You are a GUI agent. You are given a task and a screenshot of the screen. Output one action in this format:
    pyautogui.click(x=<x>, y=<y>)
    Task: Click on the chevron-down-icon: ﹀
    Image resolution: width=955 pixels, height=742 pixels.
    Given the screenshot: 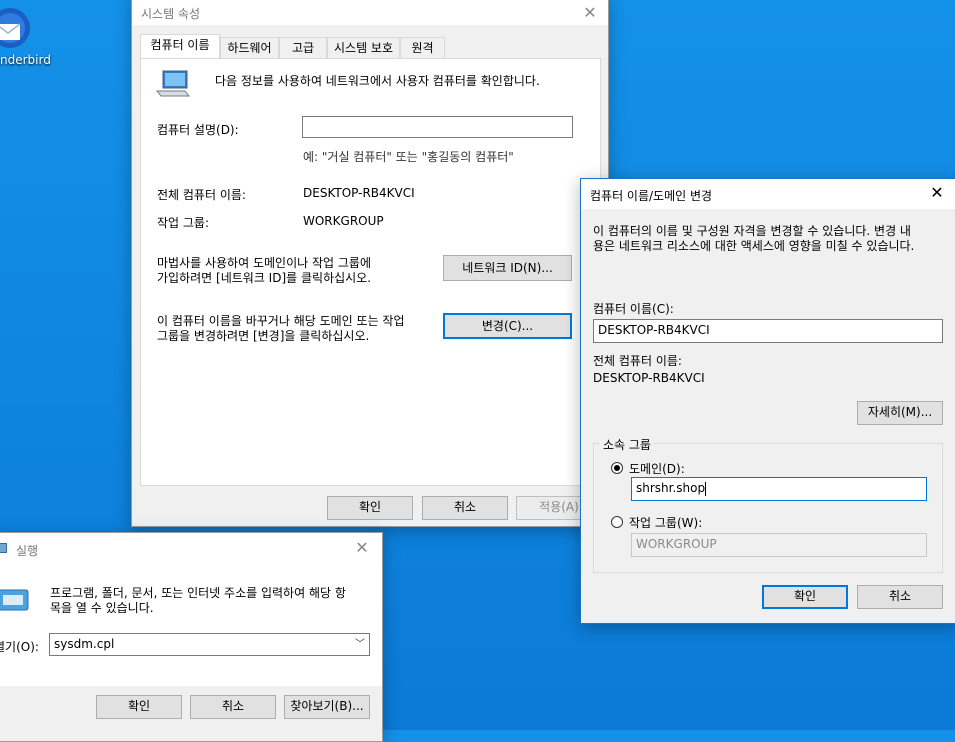 What is the action you would take?
    pyautogui.click(x=360, y=644)
    